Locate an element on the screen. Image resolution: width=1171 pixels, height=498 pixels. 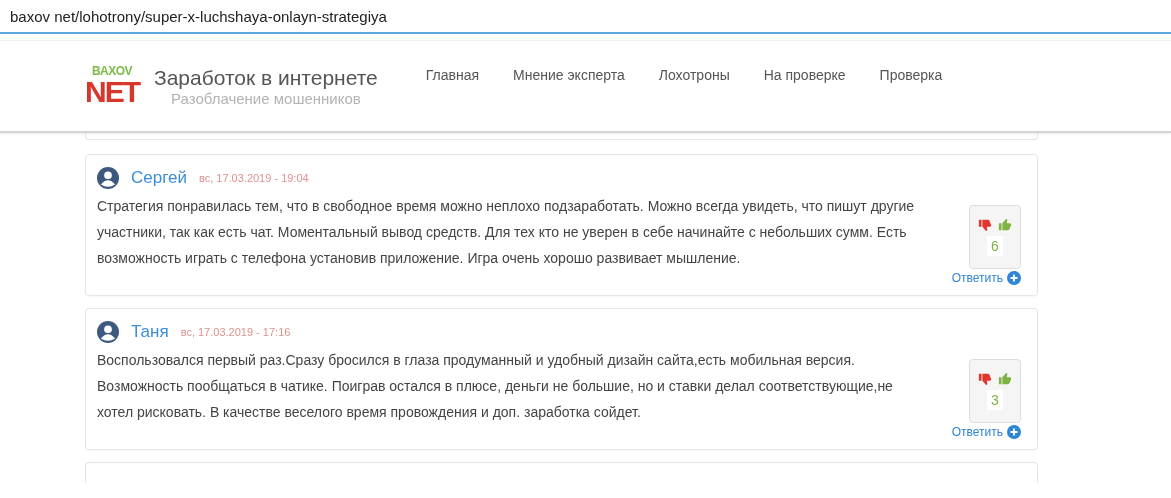
site-title: Заработок в интернете is located at coordinates (266, 77).